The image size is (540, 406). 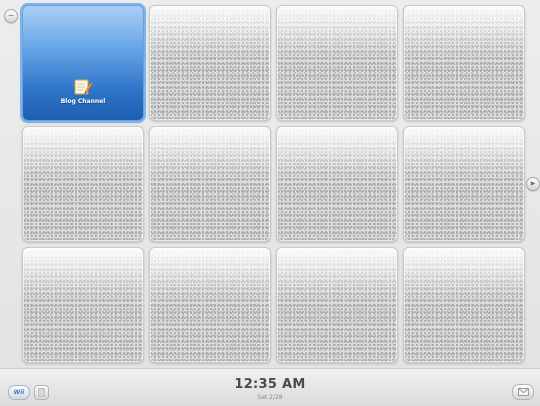 I want to click on envelope-icon, so click(x=523, y=392).